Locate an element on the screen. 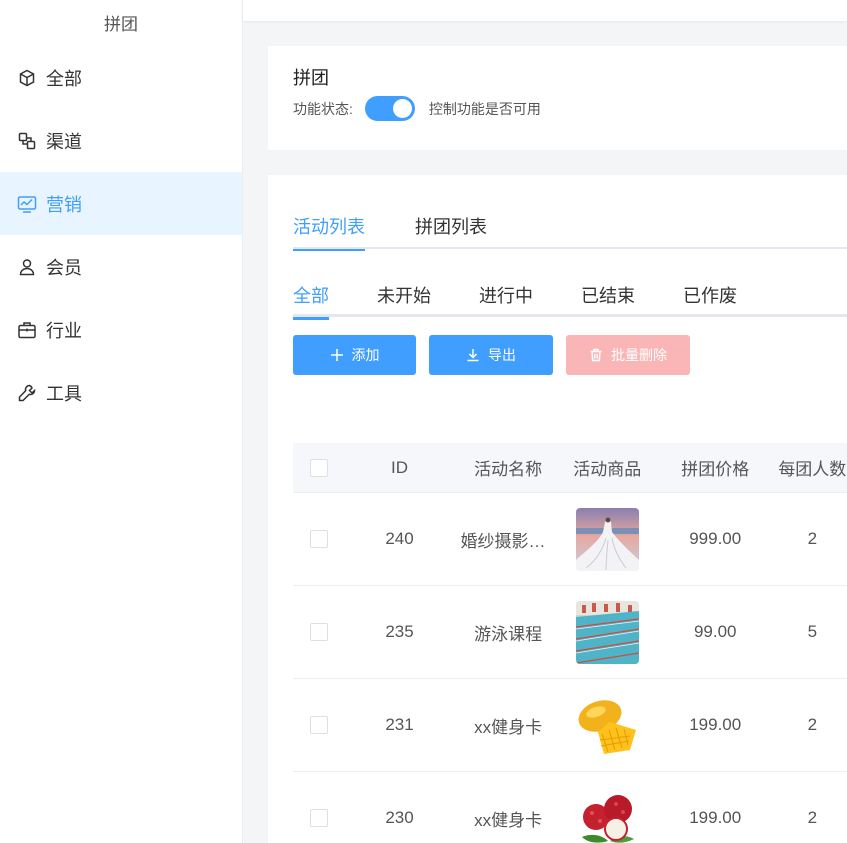  table-row: 240 婚纱摄影套餐 999.00 2 is located at coordinates (570, 539).